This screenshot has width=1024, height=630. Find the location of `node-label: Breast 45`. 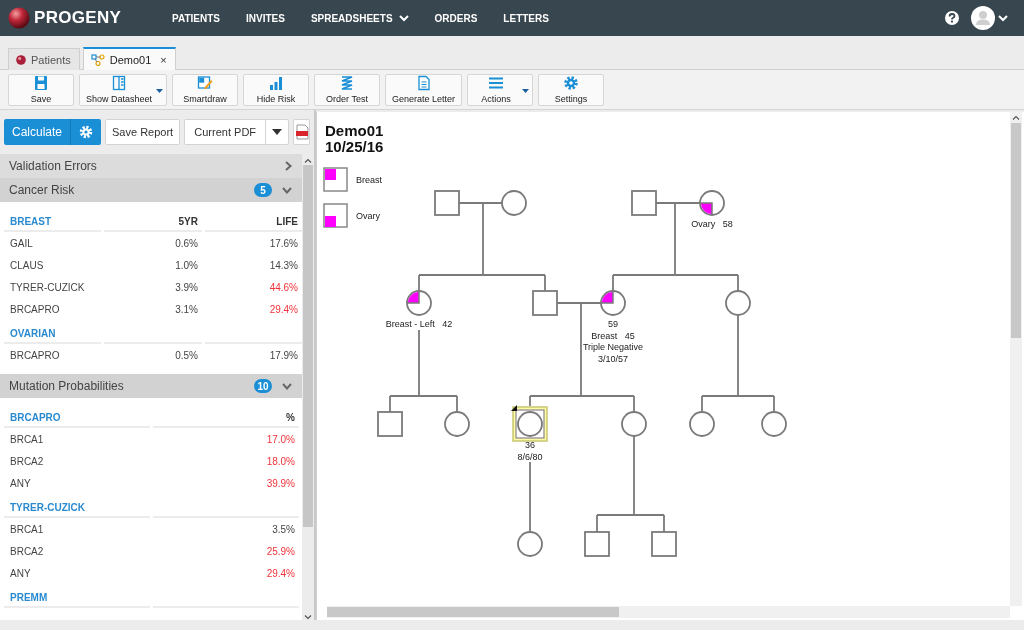

node-label: Breast 45 is located at coordinates (613, 335).